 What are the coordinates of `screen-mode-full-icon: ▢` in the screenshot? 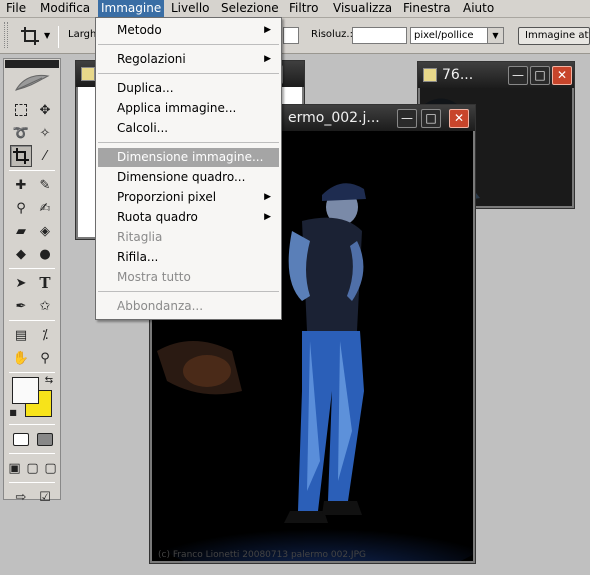 It's located at (50, 468).